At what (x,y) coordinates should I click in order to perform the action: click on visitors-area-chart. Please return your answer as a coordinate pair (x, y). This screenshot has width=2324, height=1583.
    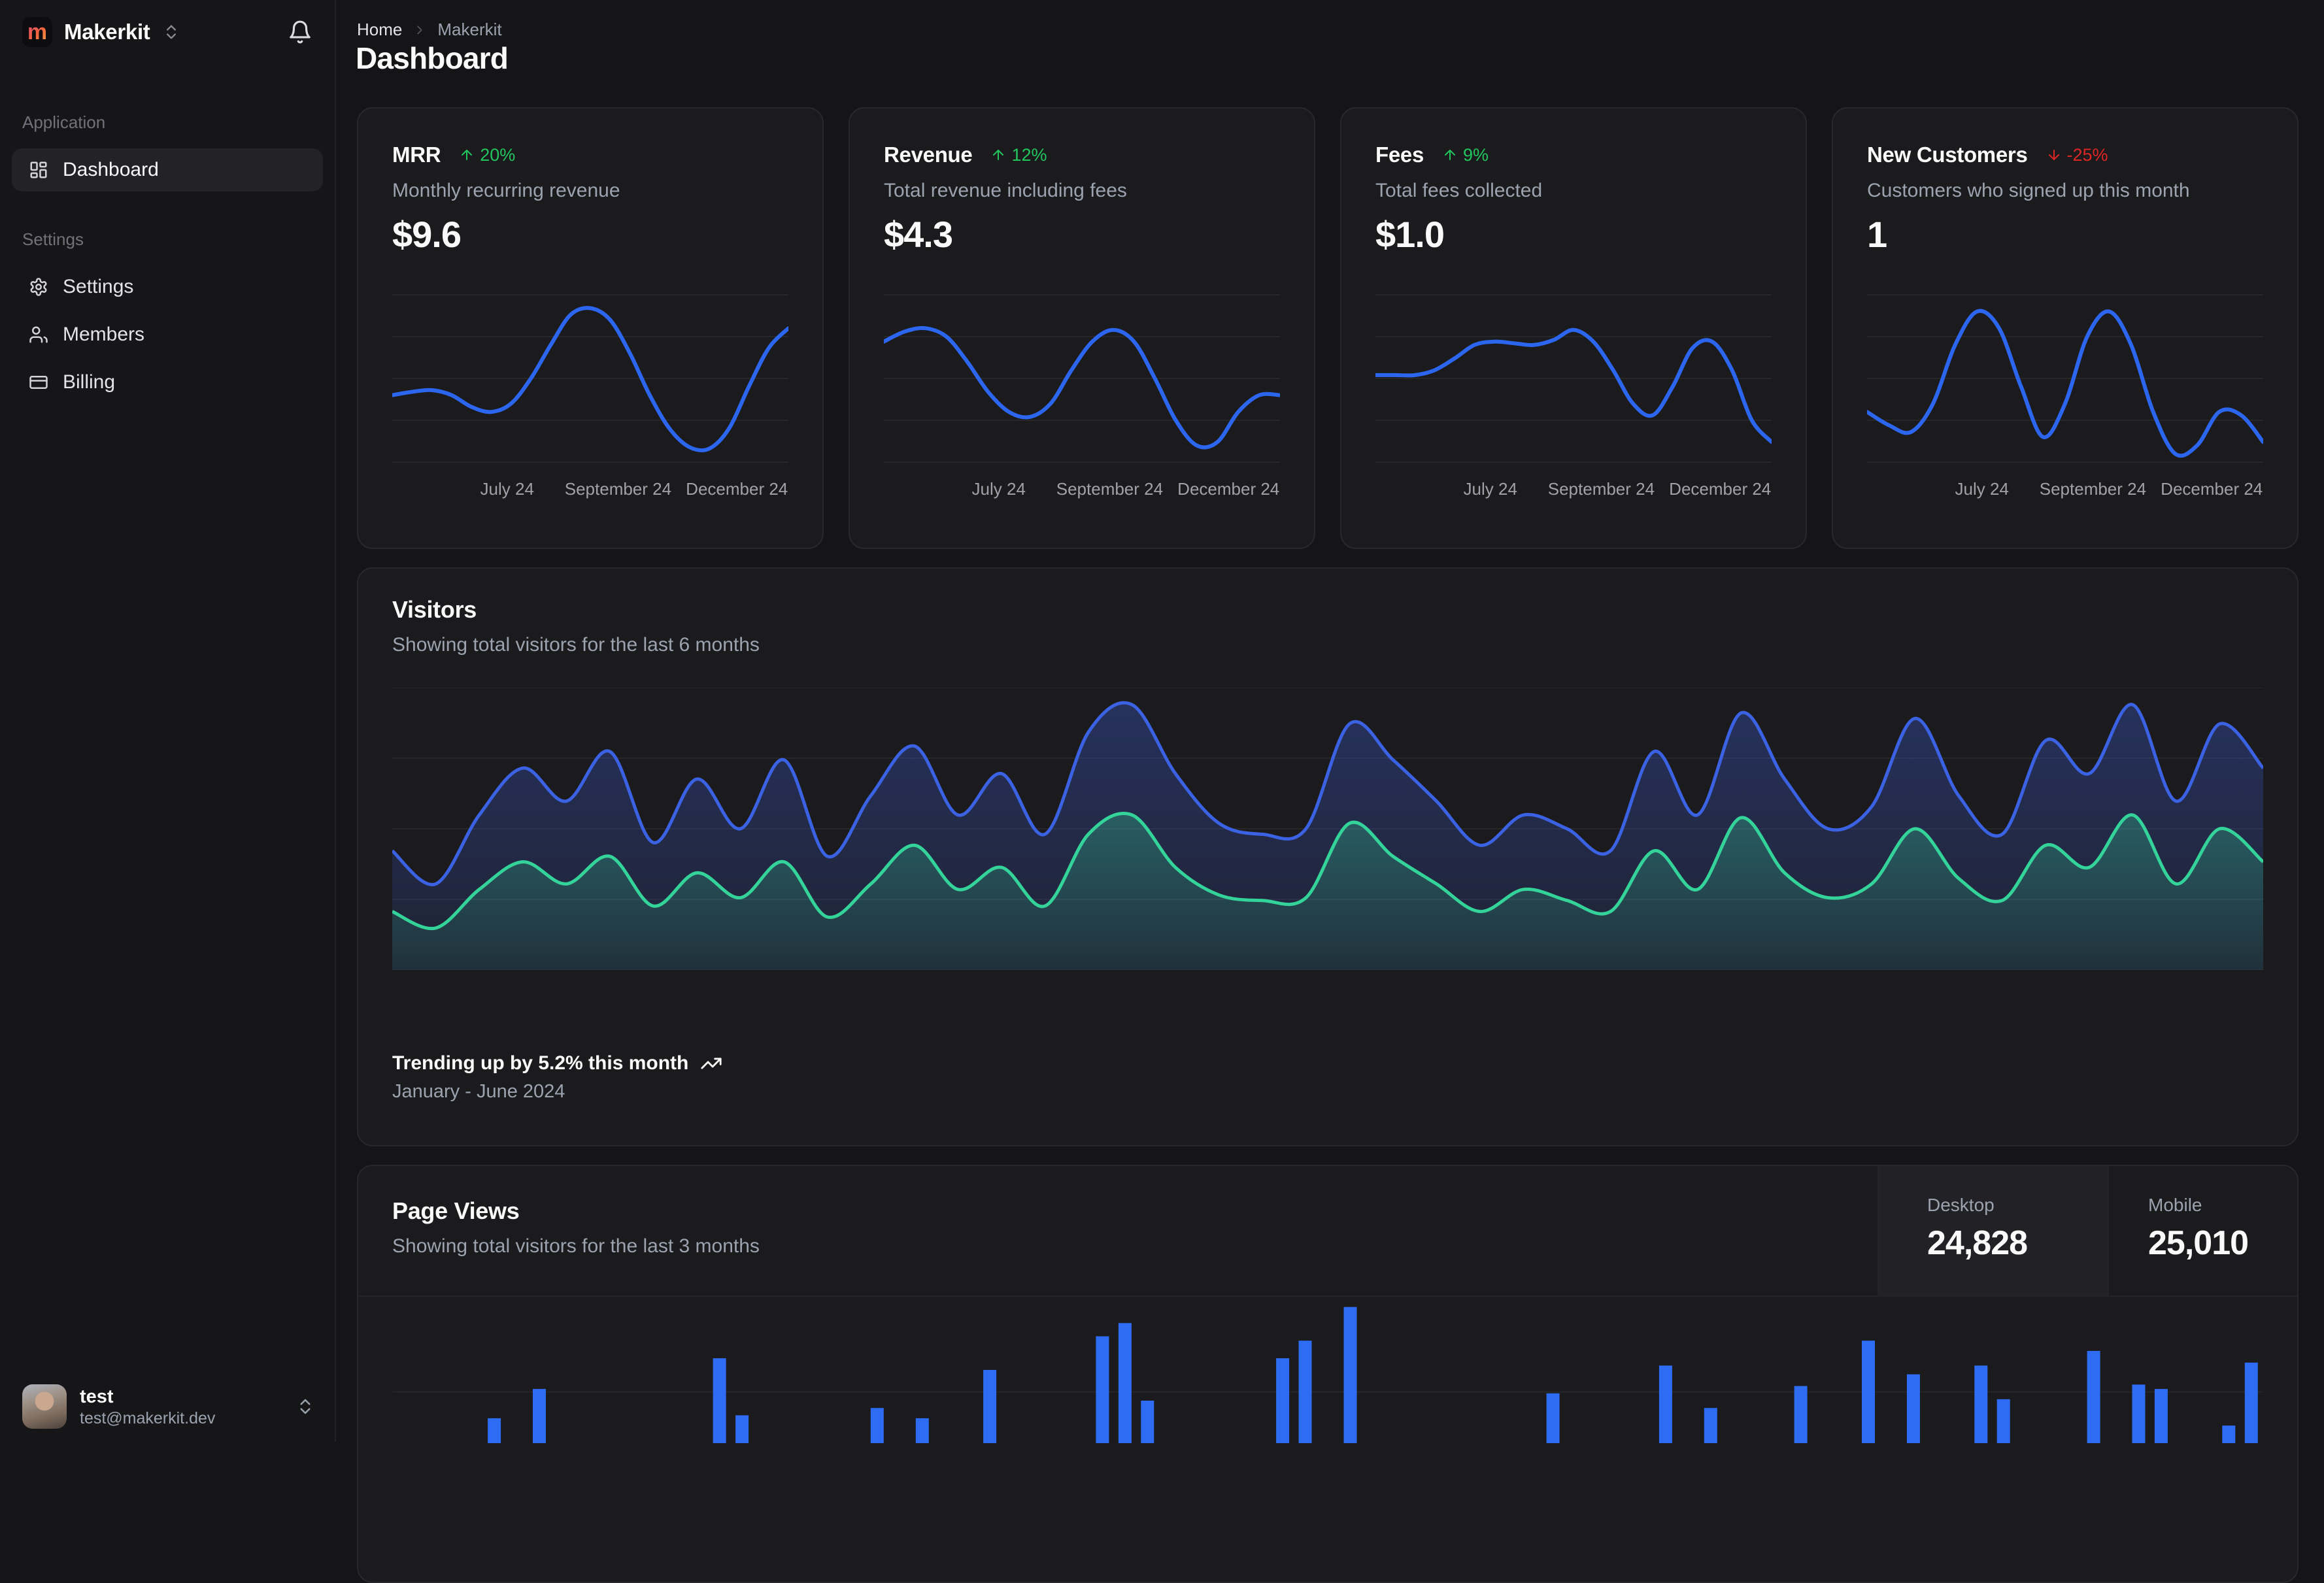
    Looking at the image, I should click on (1327, 829).